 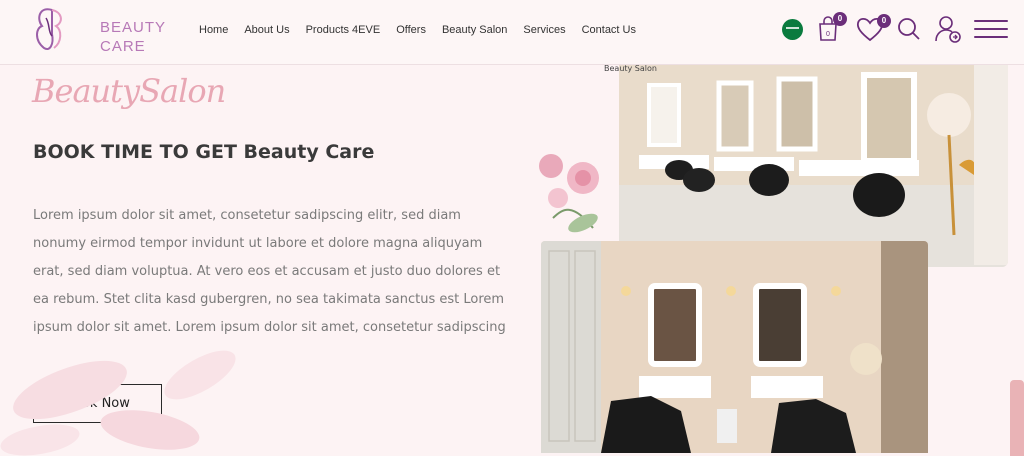 I want to click on search-button, so click(x=910, y=29).